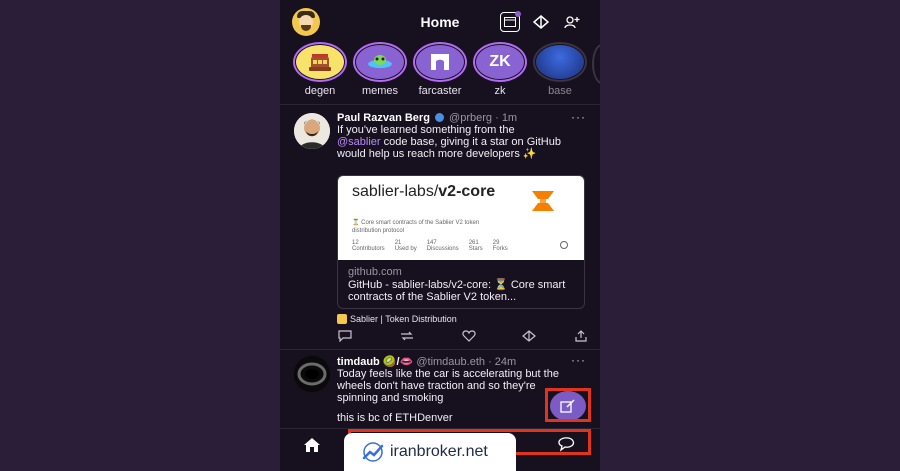  Describe the element at coordinates (471, 118) in the screenshot. I see `author-handle: @prberg` at that location.